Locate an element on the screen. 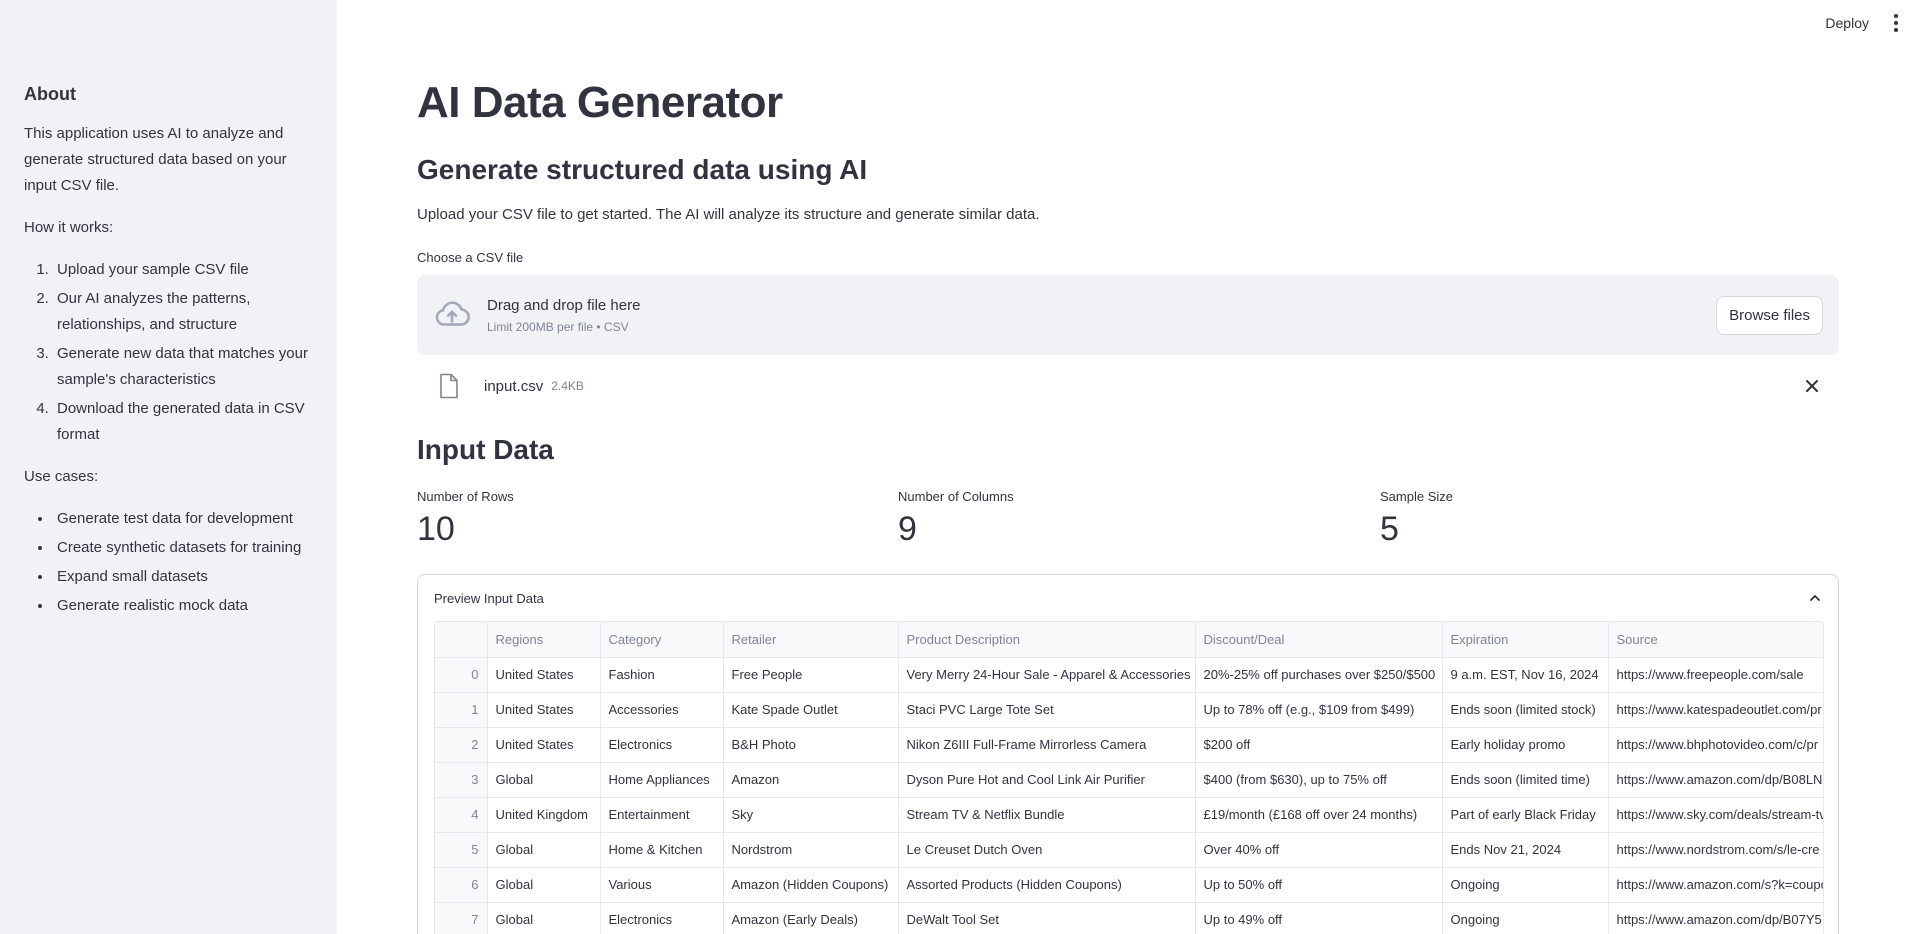  metric-label: Number of Columns is located at coordinates (956, 496).